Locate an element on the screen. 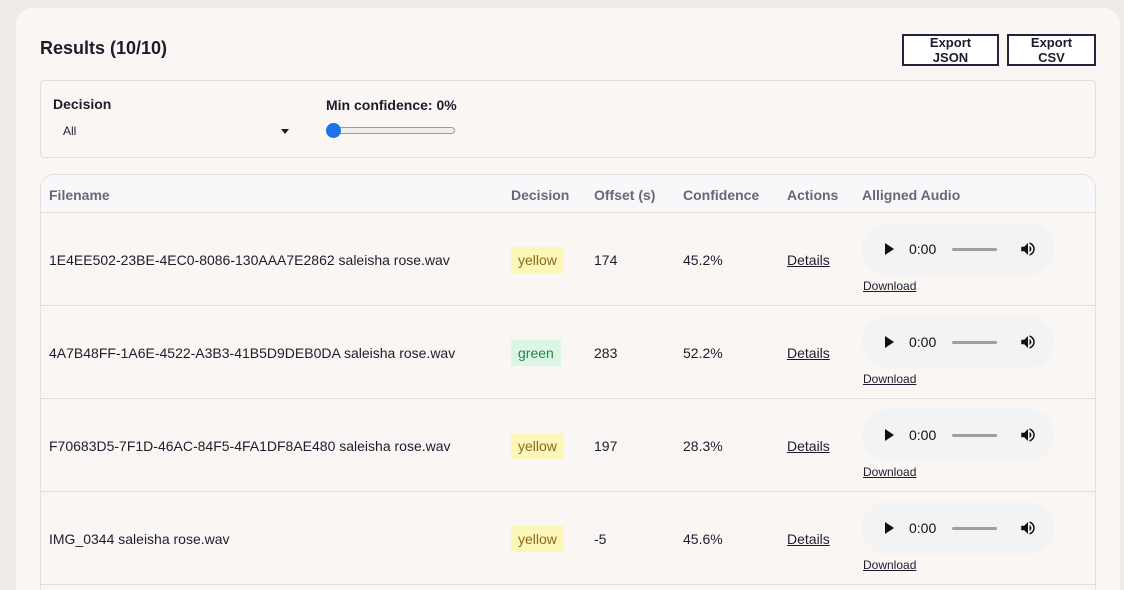 Image resolution: width=1124 pixels, height=590 pixels. decision-select-value: All is located at coordinates (70, 131).